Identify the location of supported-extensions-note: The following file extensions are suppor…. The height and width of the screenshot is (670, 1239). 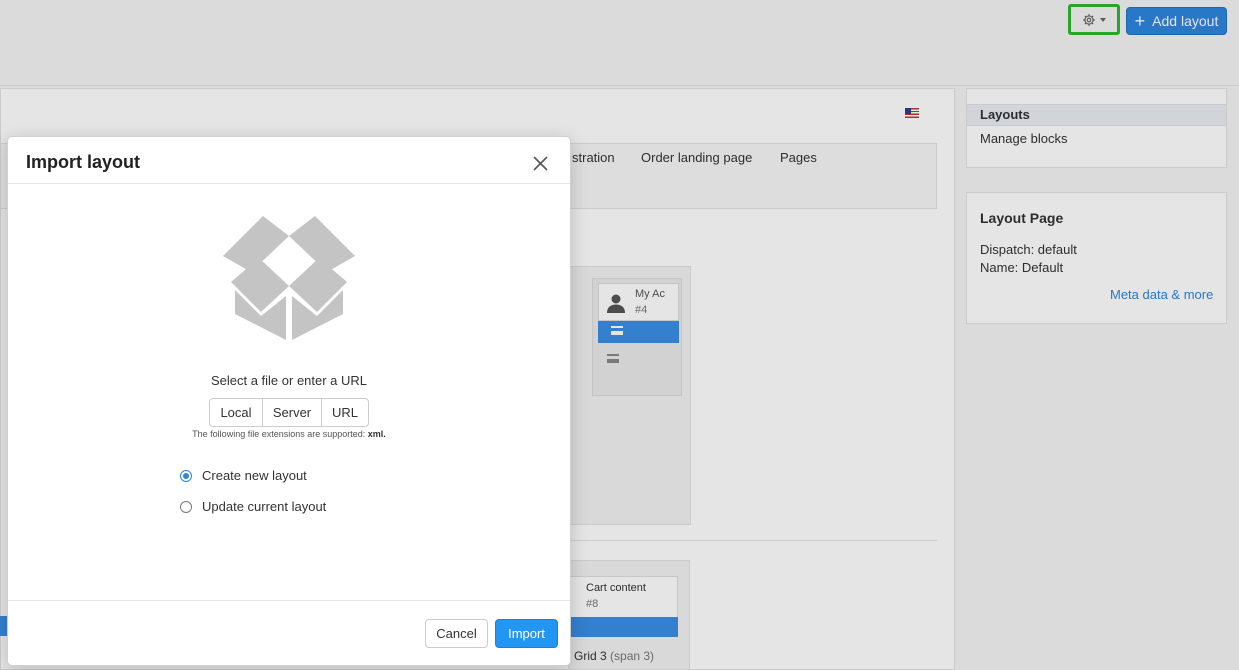
(289, 434).